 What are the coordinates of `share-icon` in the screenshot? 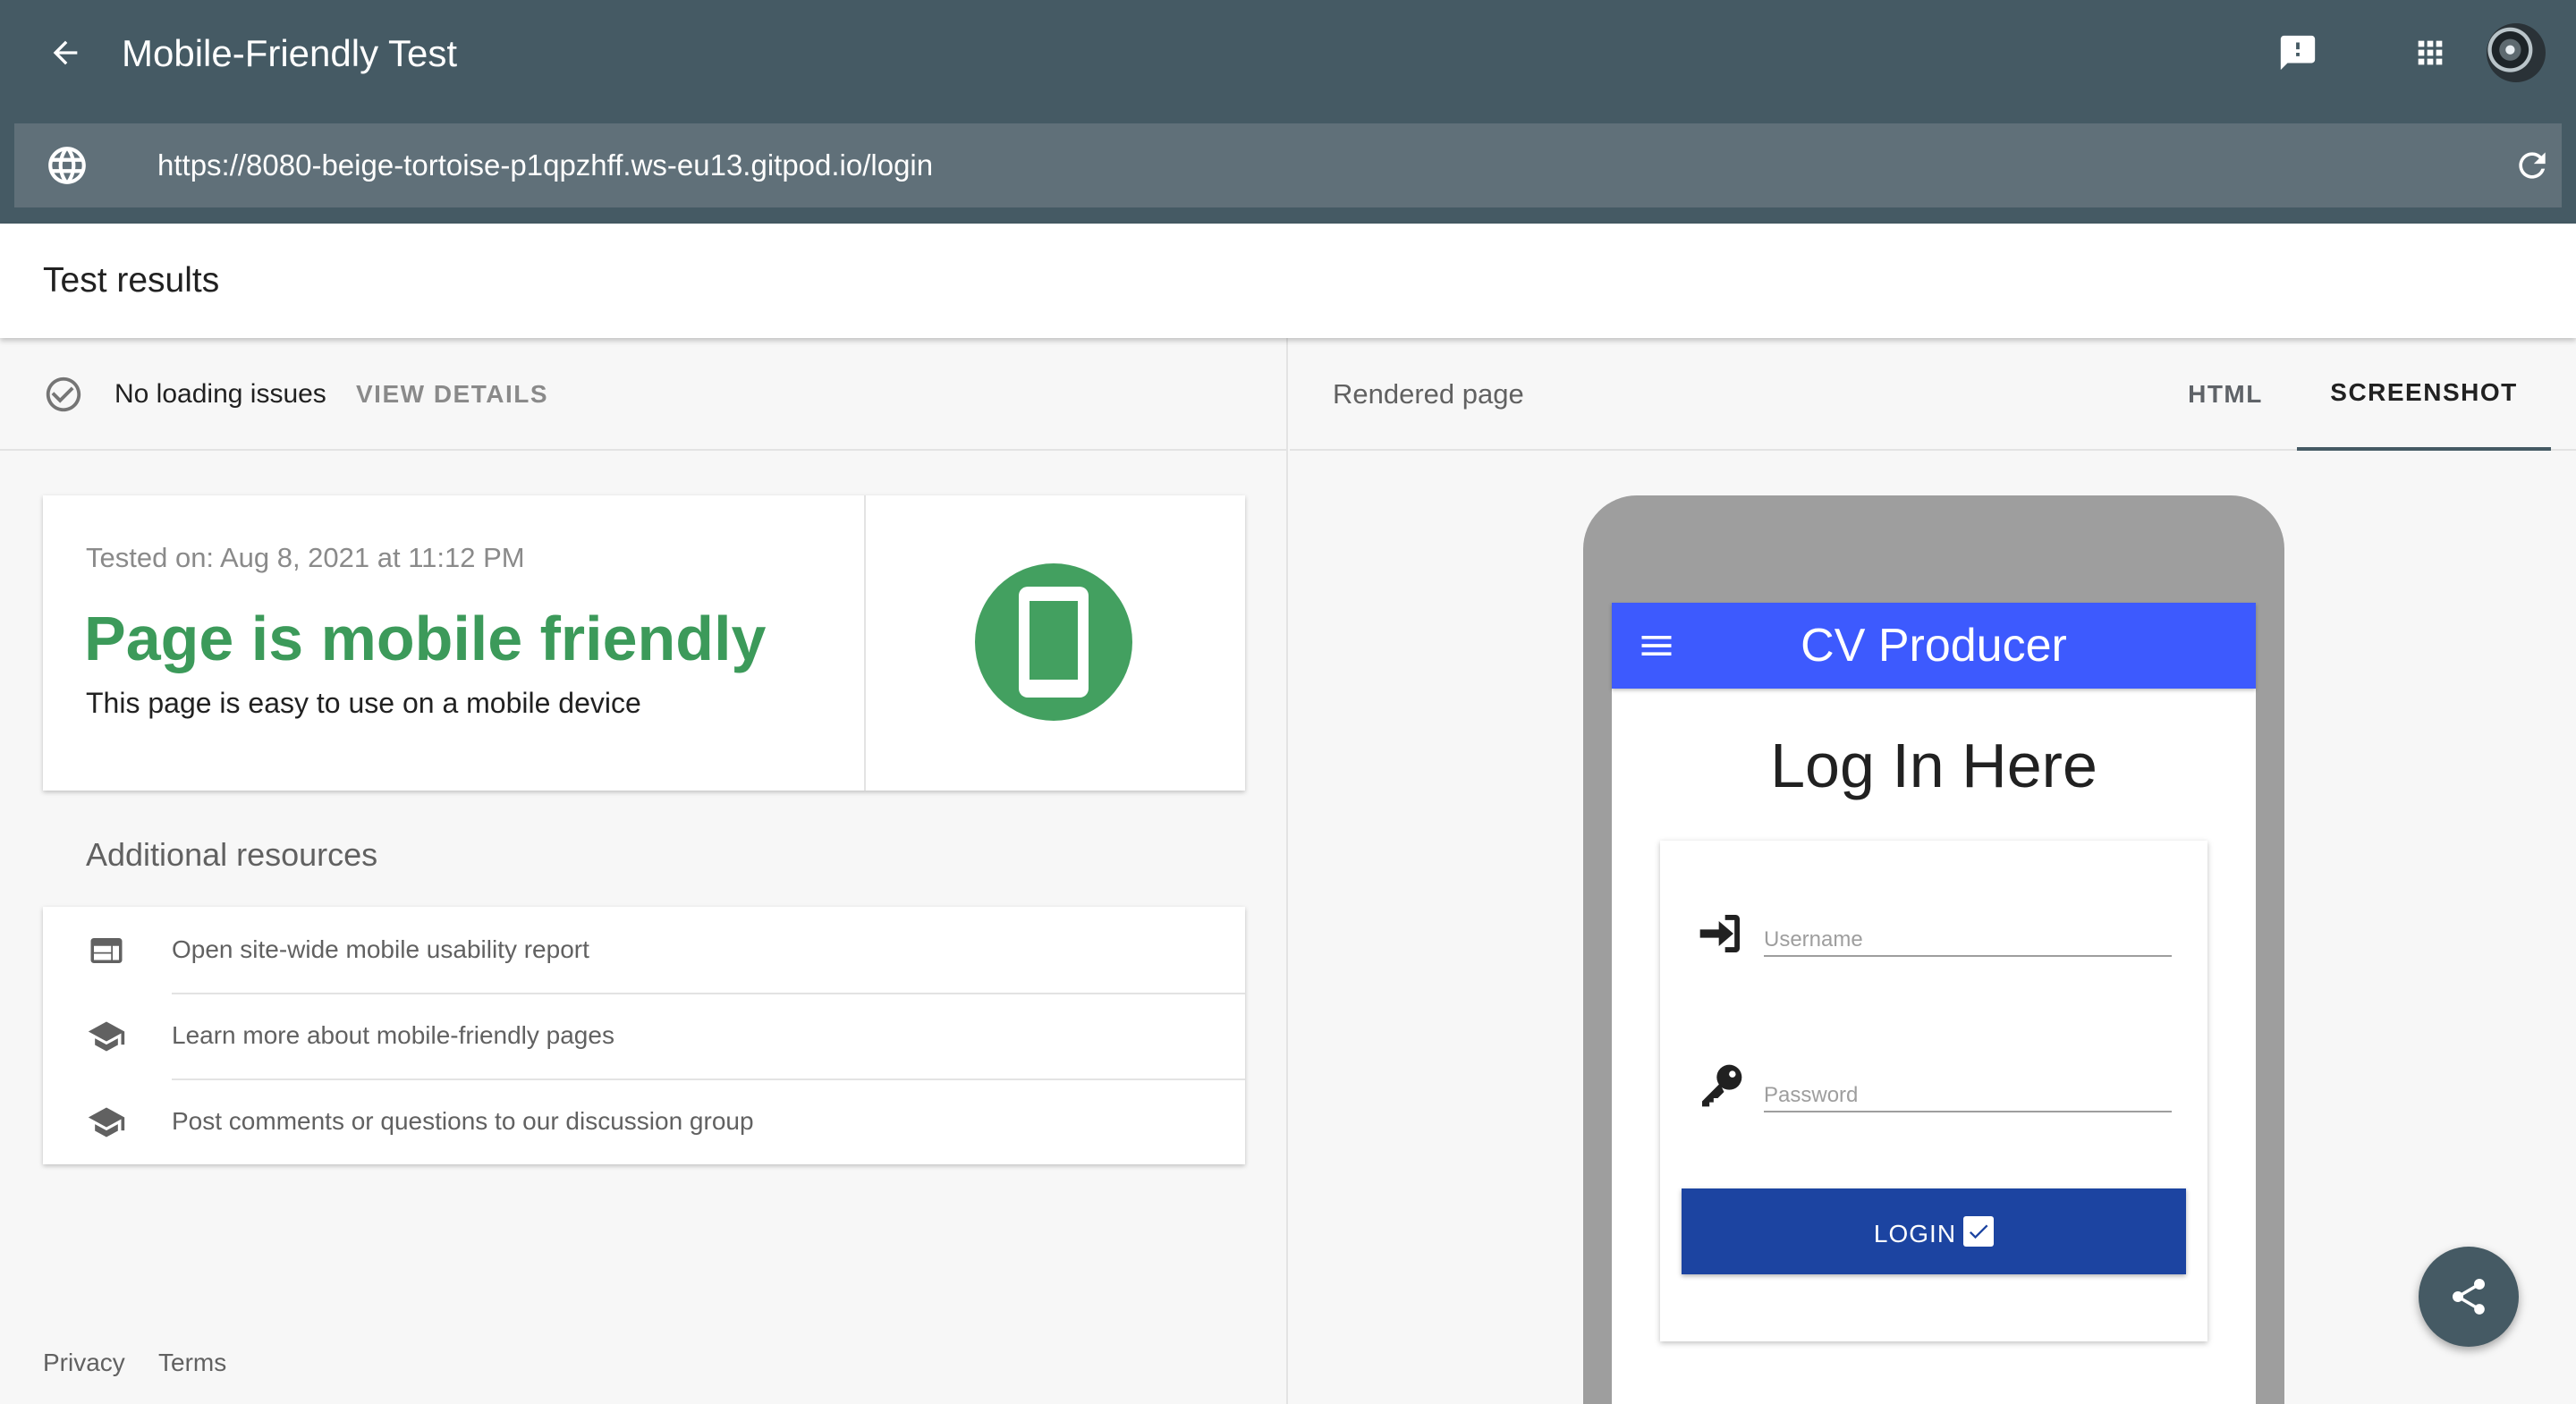 It's located at (2469, 1297).